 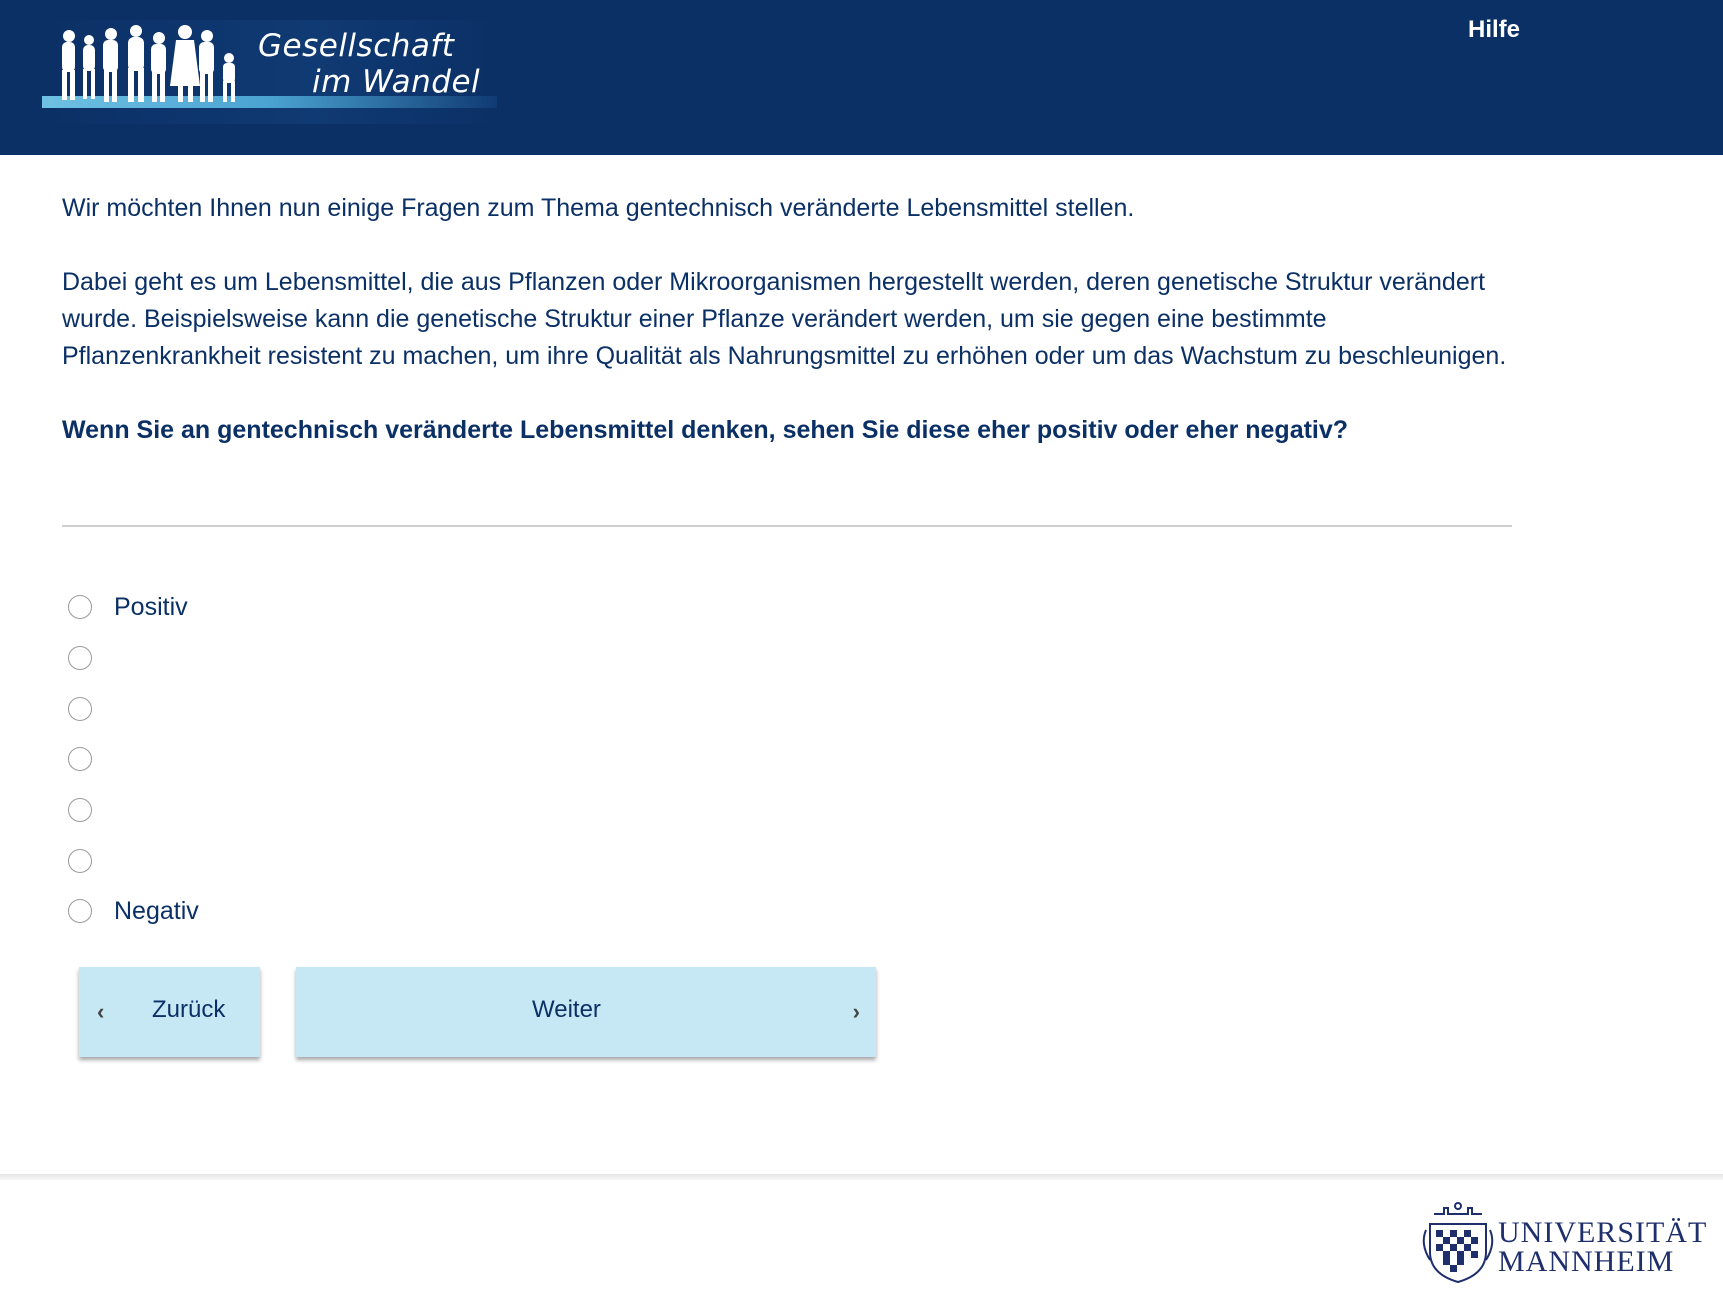 I want to click on chevron-right-icon: ›, so click(x=856, y=1011).